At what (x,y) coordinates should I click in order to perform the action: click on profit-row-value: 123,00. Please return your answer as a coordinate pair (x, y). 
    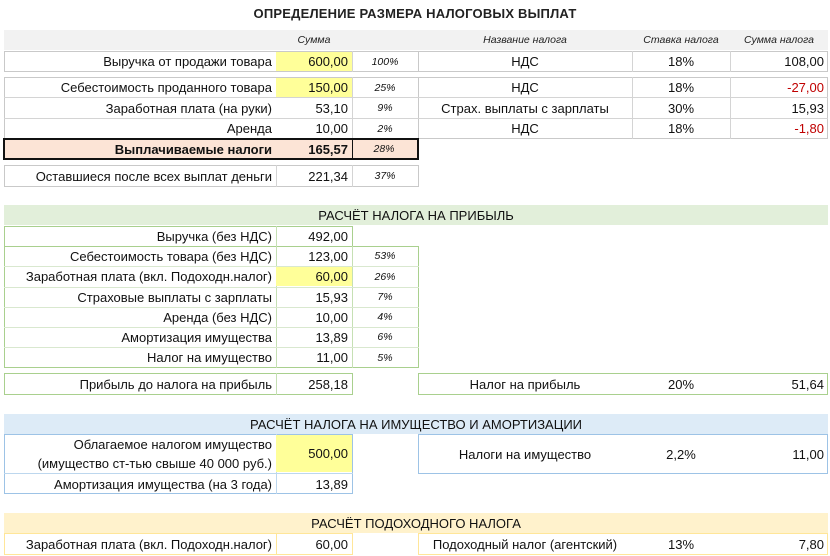
    Looking at the image, I should click on (328, 256).